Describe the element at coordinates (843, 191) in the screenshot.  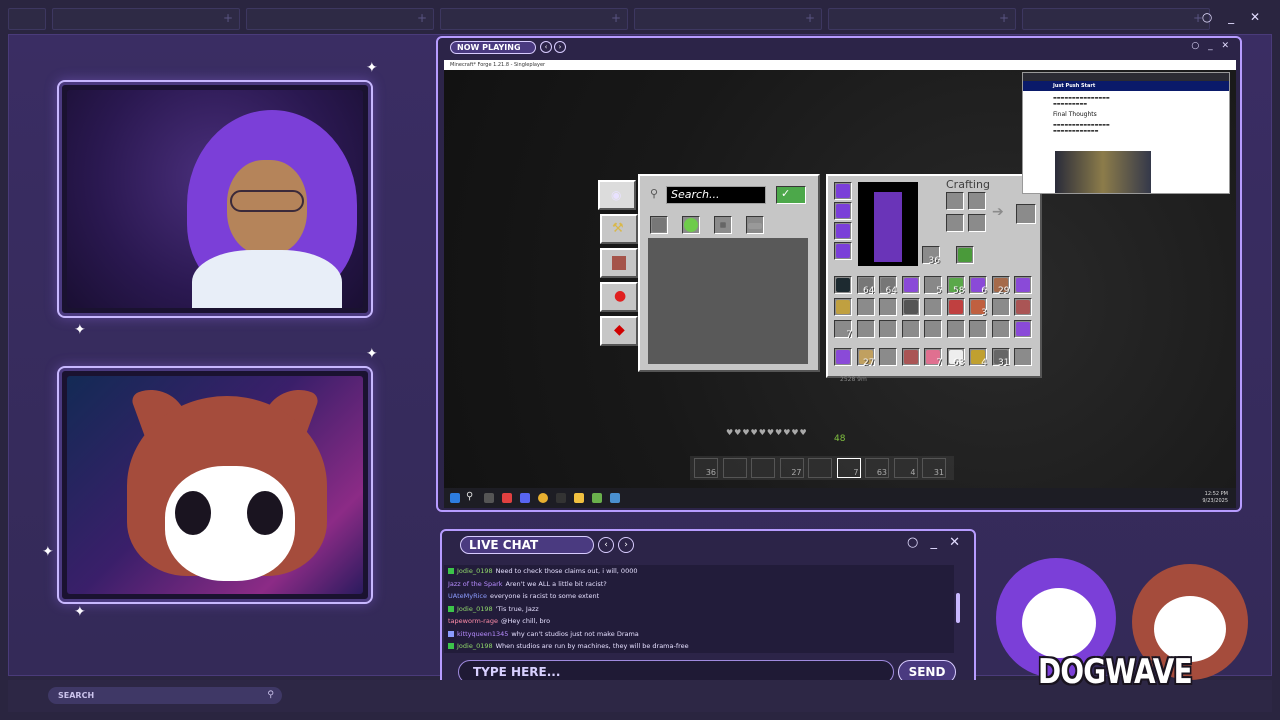
I see `armor-slot-helmet` at that location.